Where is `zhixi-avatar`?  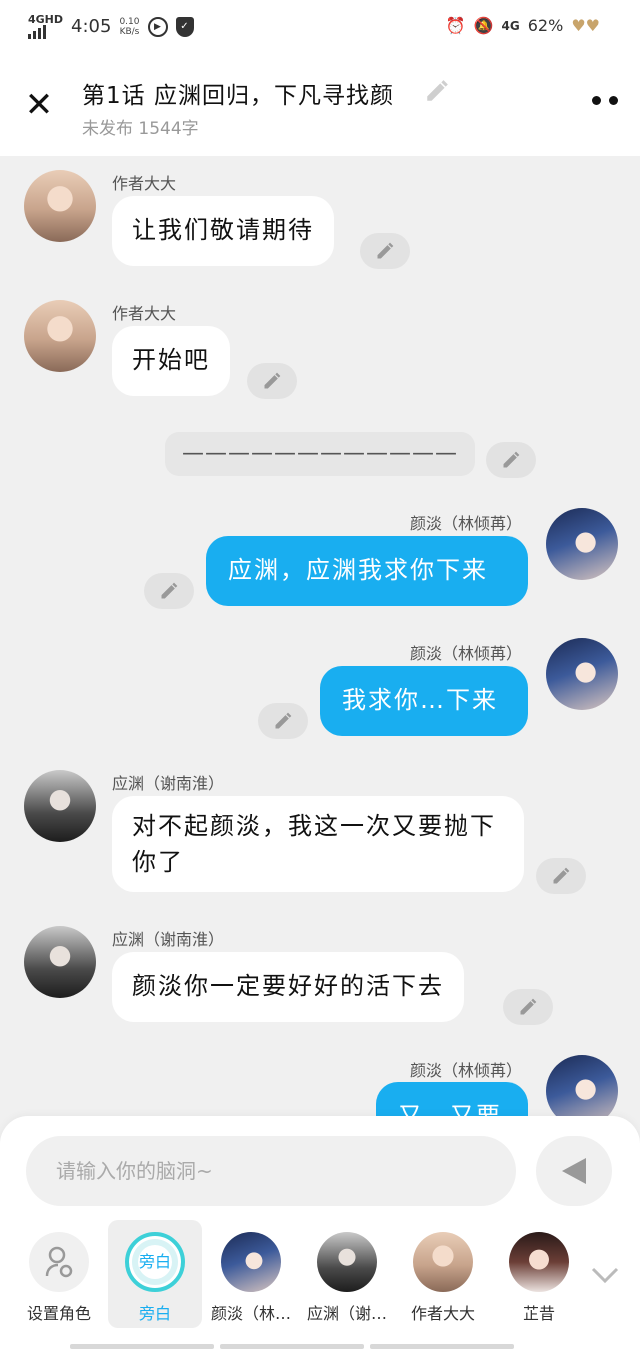 zhixi-avatar is located at coordinates (539, 1262).